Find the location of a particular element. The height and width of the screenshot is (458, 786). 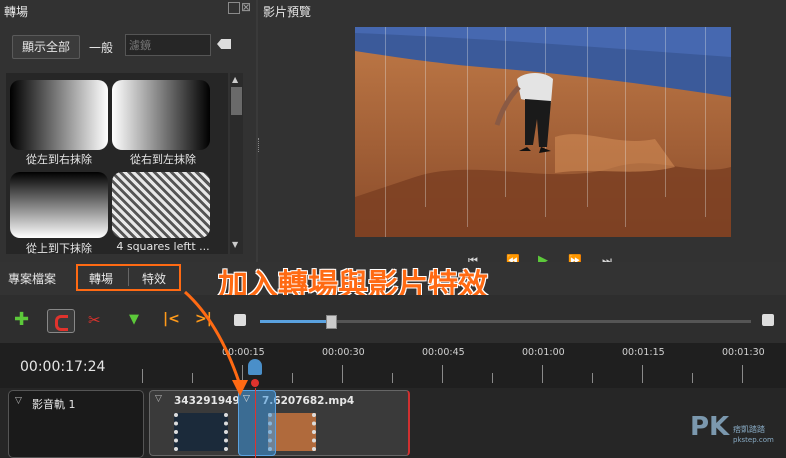

playhead-line is located at coordinates (255, 423).